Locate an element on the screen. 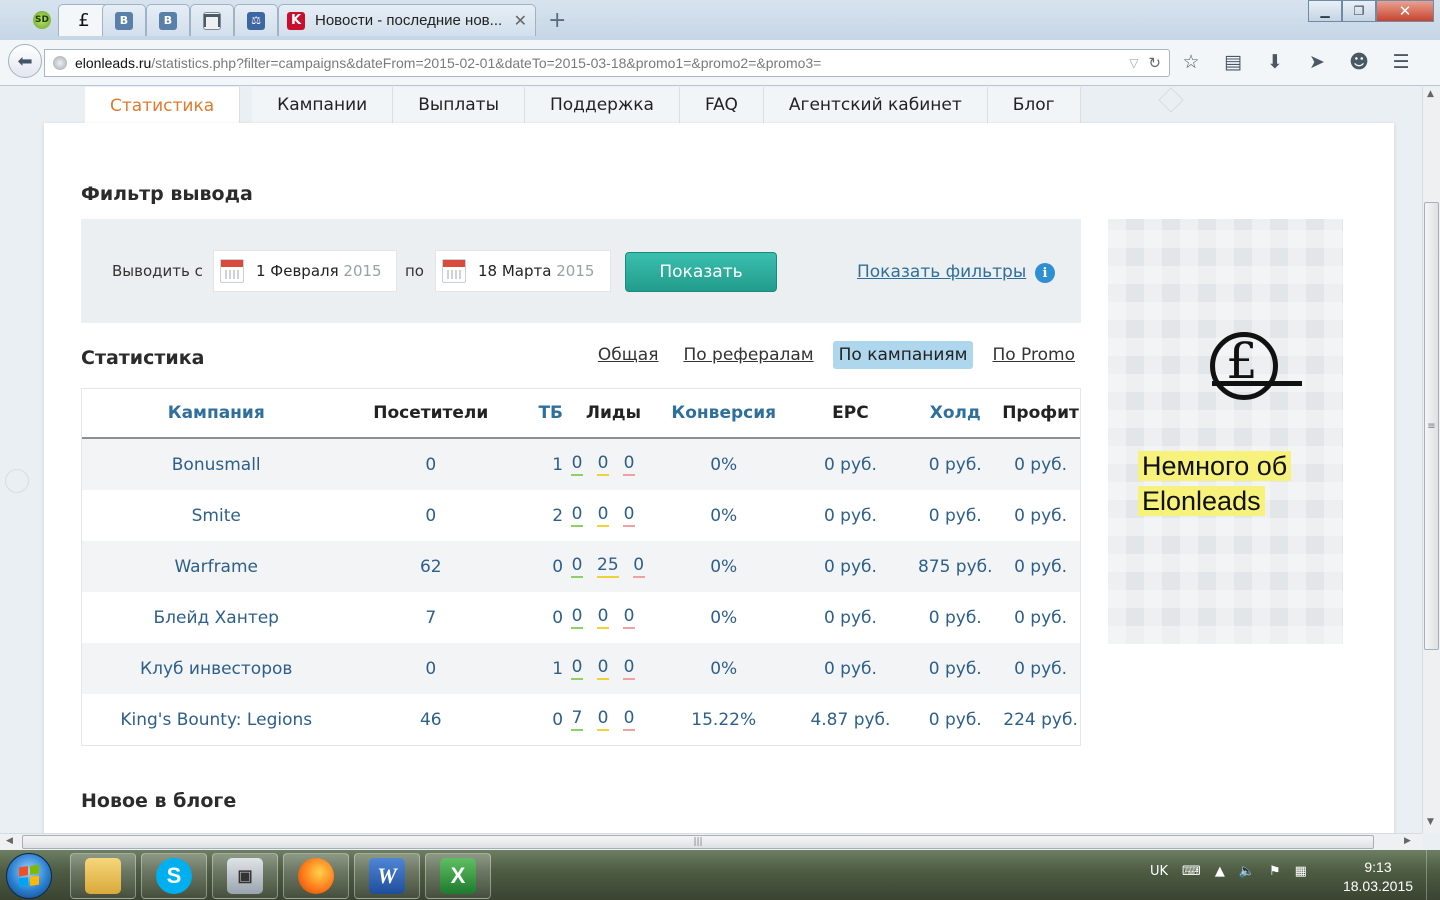 The image size is (1440, 900). taskbar-skype: S is located at coordinates (174, 876).